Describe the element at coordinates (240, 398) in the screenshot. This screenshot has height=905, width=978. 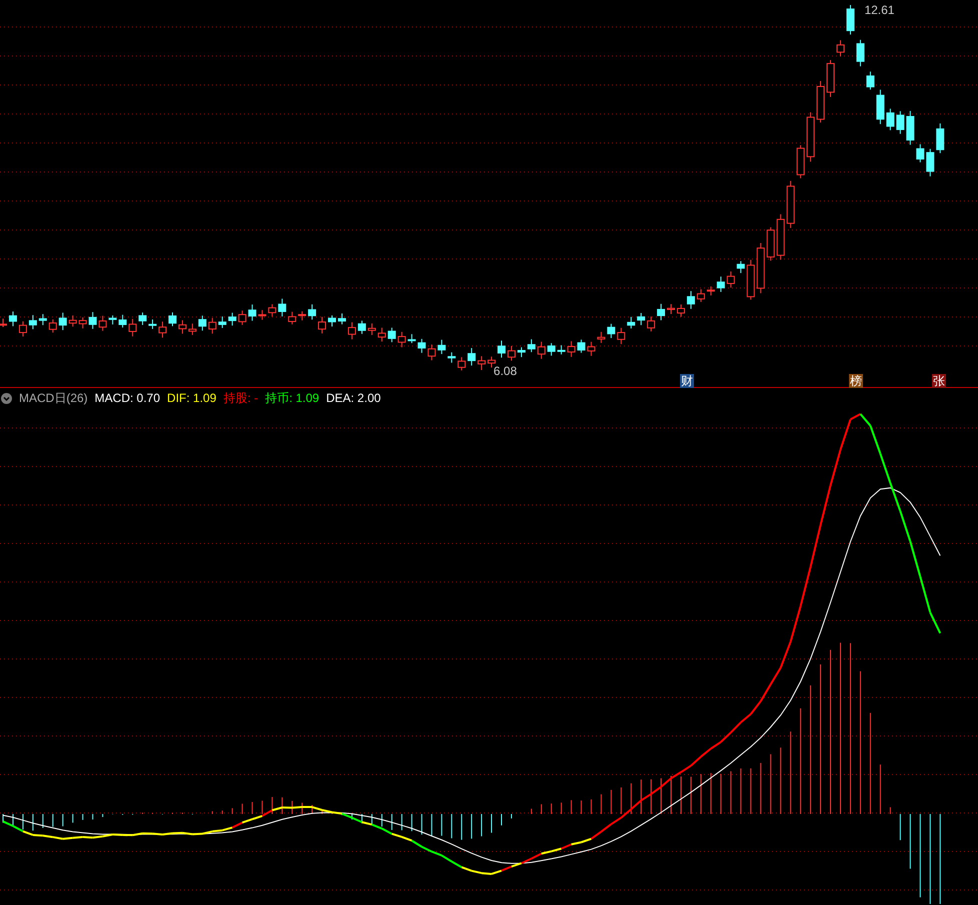
I see `indicator-value: 持股: -` at that location.